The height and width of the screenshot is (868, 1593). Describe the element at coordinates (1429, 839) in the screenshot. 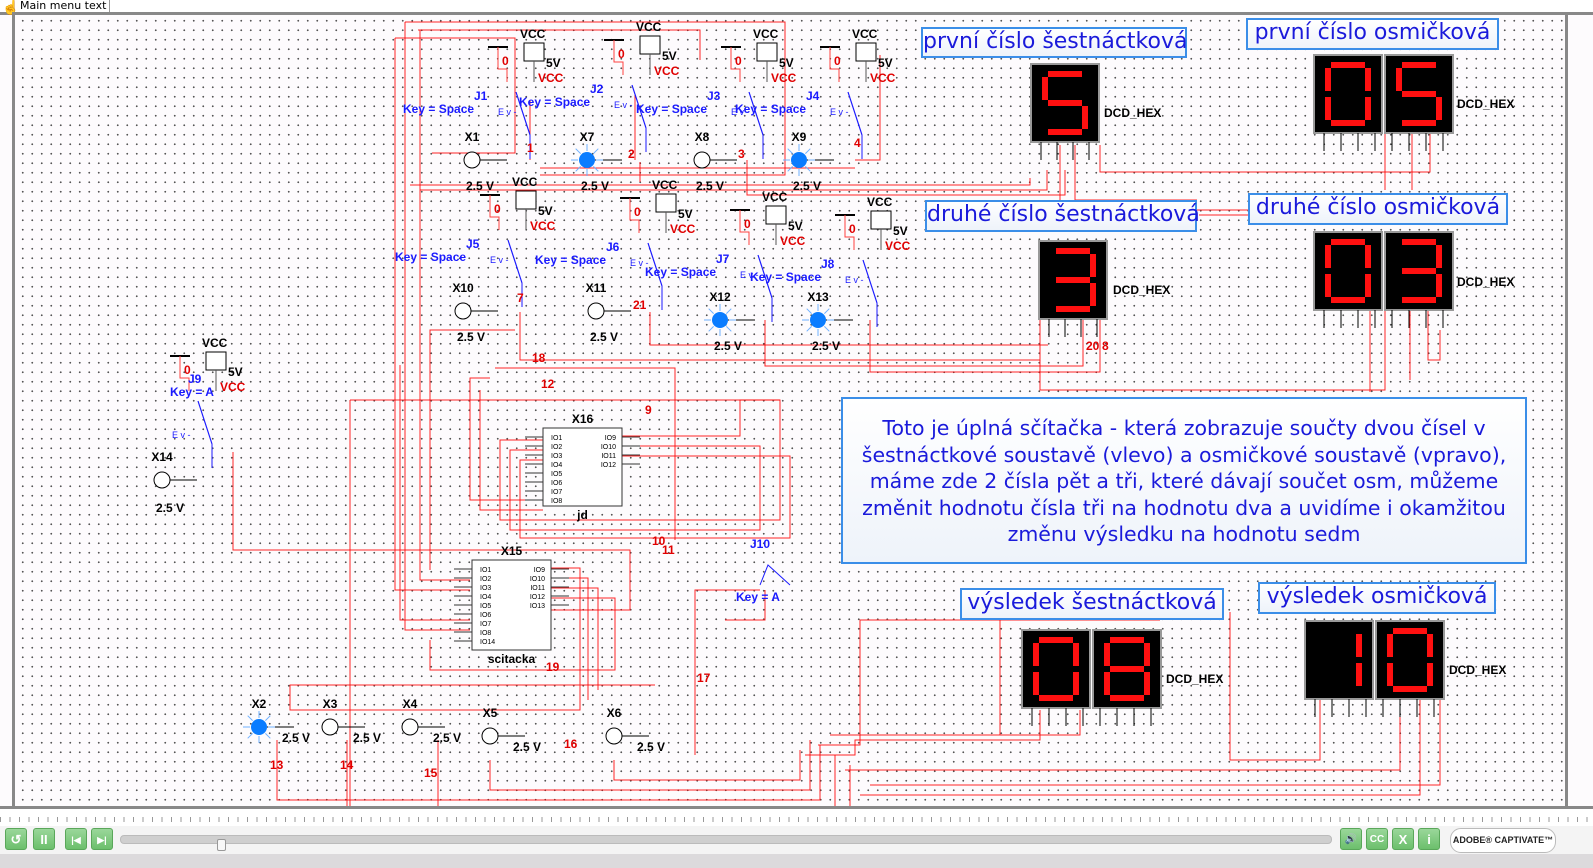

I see `info-button: i` at that location.